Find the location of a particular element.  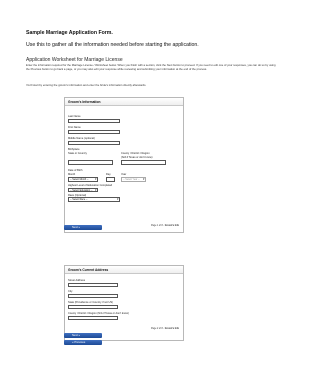

day-field is located at coordinates (110, 179).